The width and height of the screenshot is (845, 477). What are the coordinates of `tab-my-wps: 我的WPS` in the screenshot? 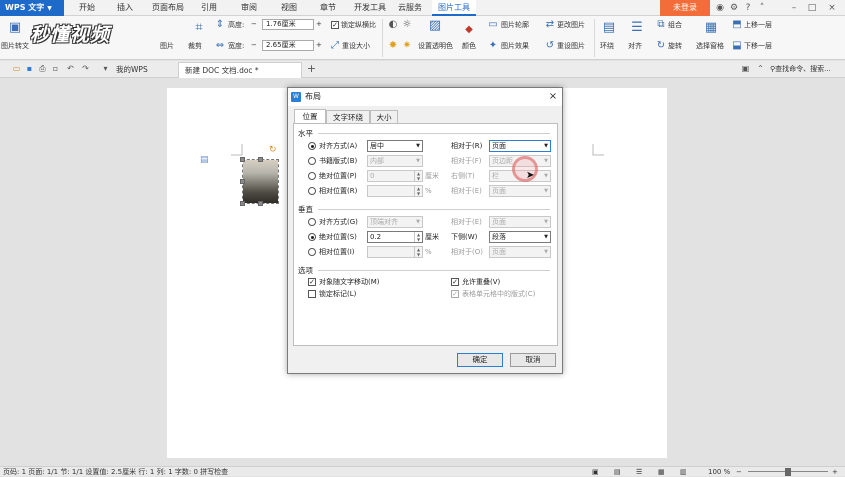 It's located at (132, 70).